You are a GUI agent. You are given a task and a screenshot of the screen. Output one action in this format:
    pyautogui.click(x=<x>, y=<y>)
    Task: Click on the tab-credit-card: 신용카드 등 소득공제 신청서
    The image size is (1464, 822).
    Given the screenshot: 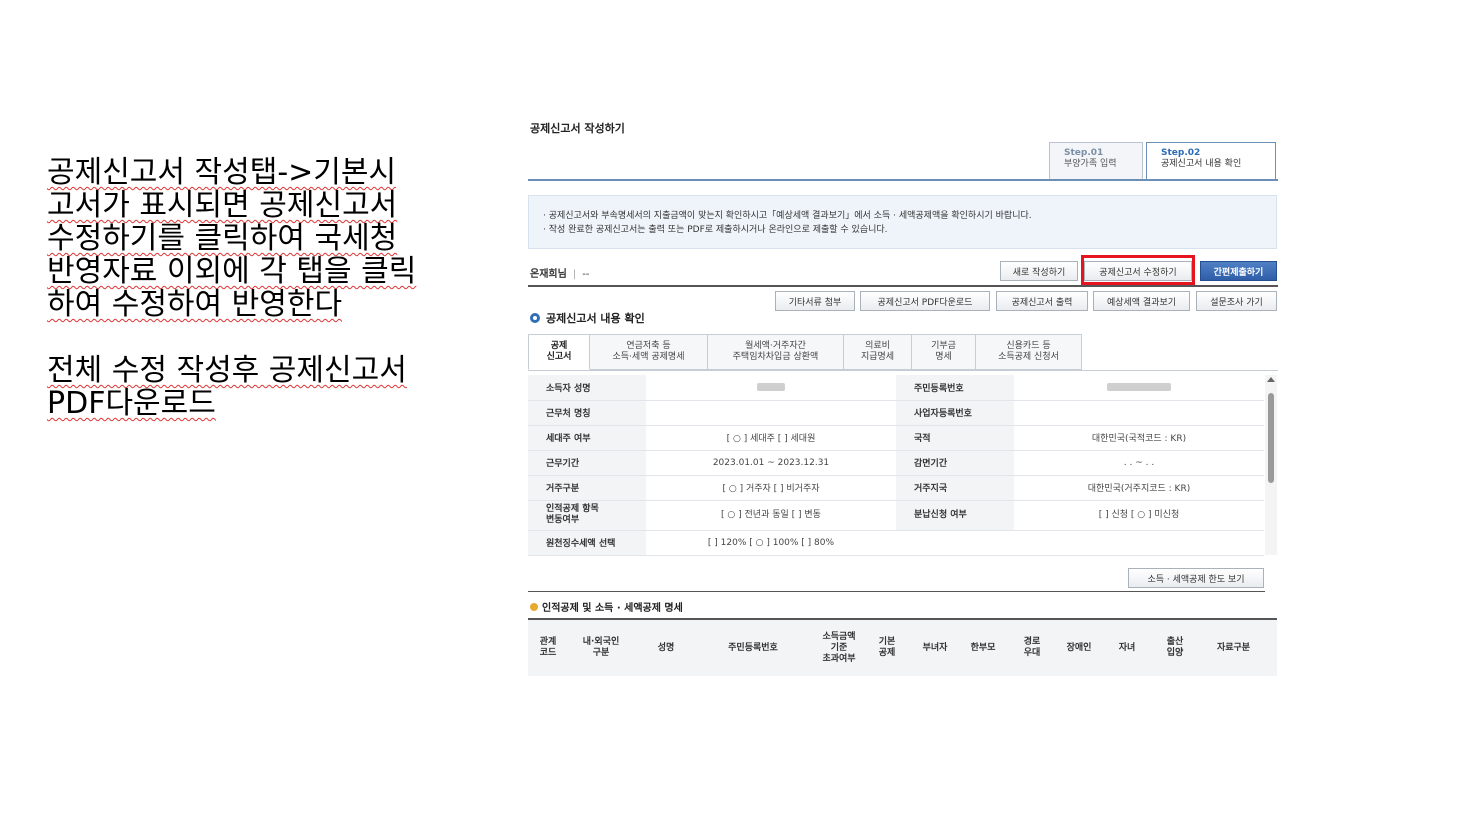 What is the action you would take?
    pyautogui.click(x=1029, y=352)
    